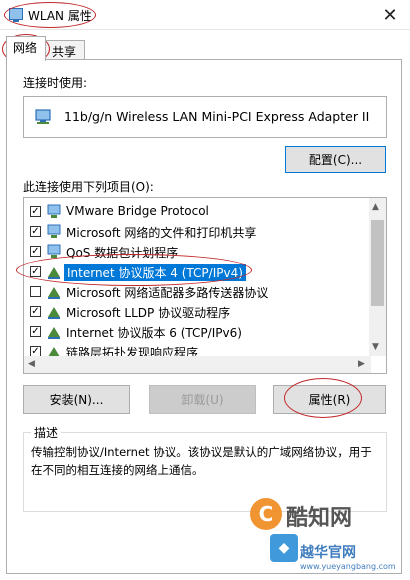 This screenshot has width=410, height=580. I want to click on list-item: ✓ QoS 数据包计划程序, so click(197, 252).